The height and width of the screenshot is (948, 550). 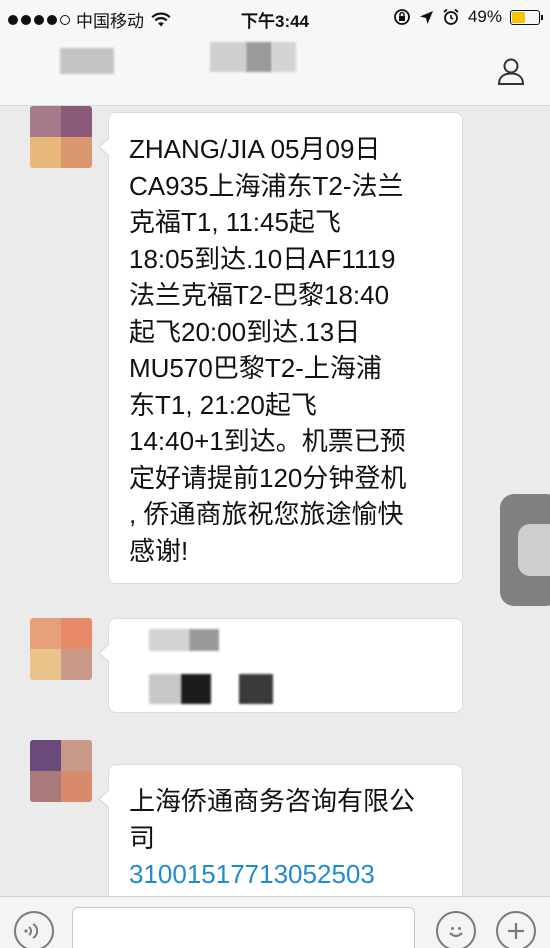 I want to click on status-right: 49%, so click(x=468, y=17).